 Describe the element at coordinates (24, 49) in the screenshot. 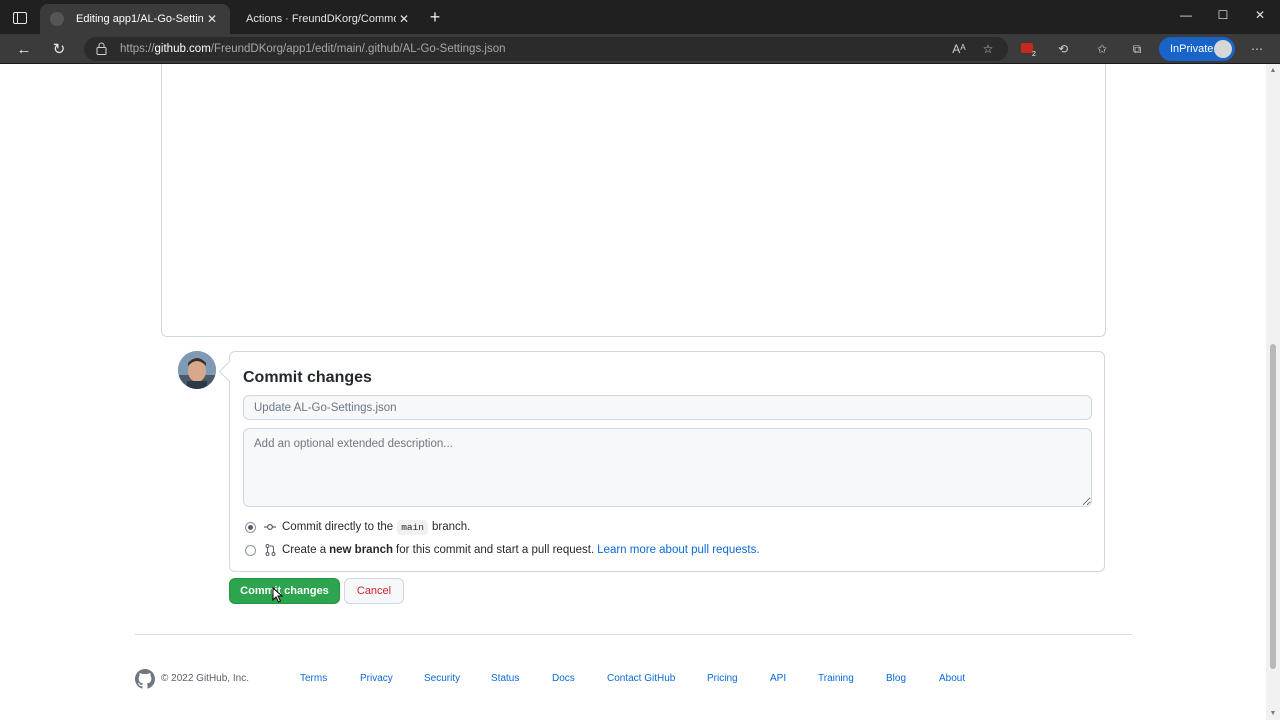

I see `back-icon: ←` at that location.